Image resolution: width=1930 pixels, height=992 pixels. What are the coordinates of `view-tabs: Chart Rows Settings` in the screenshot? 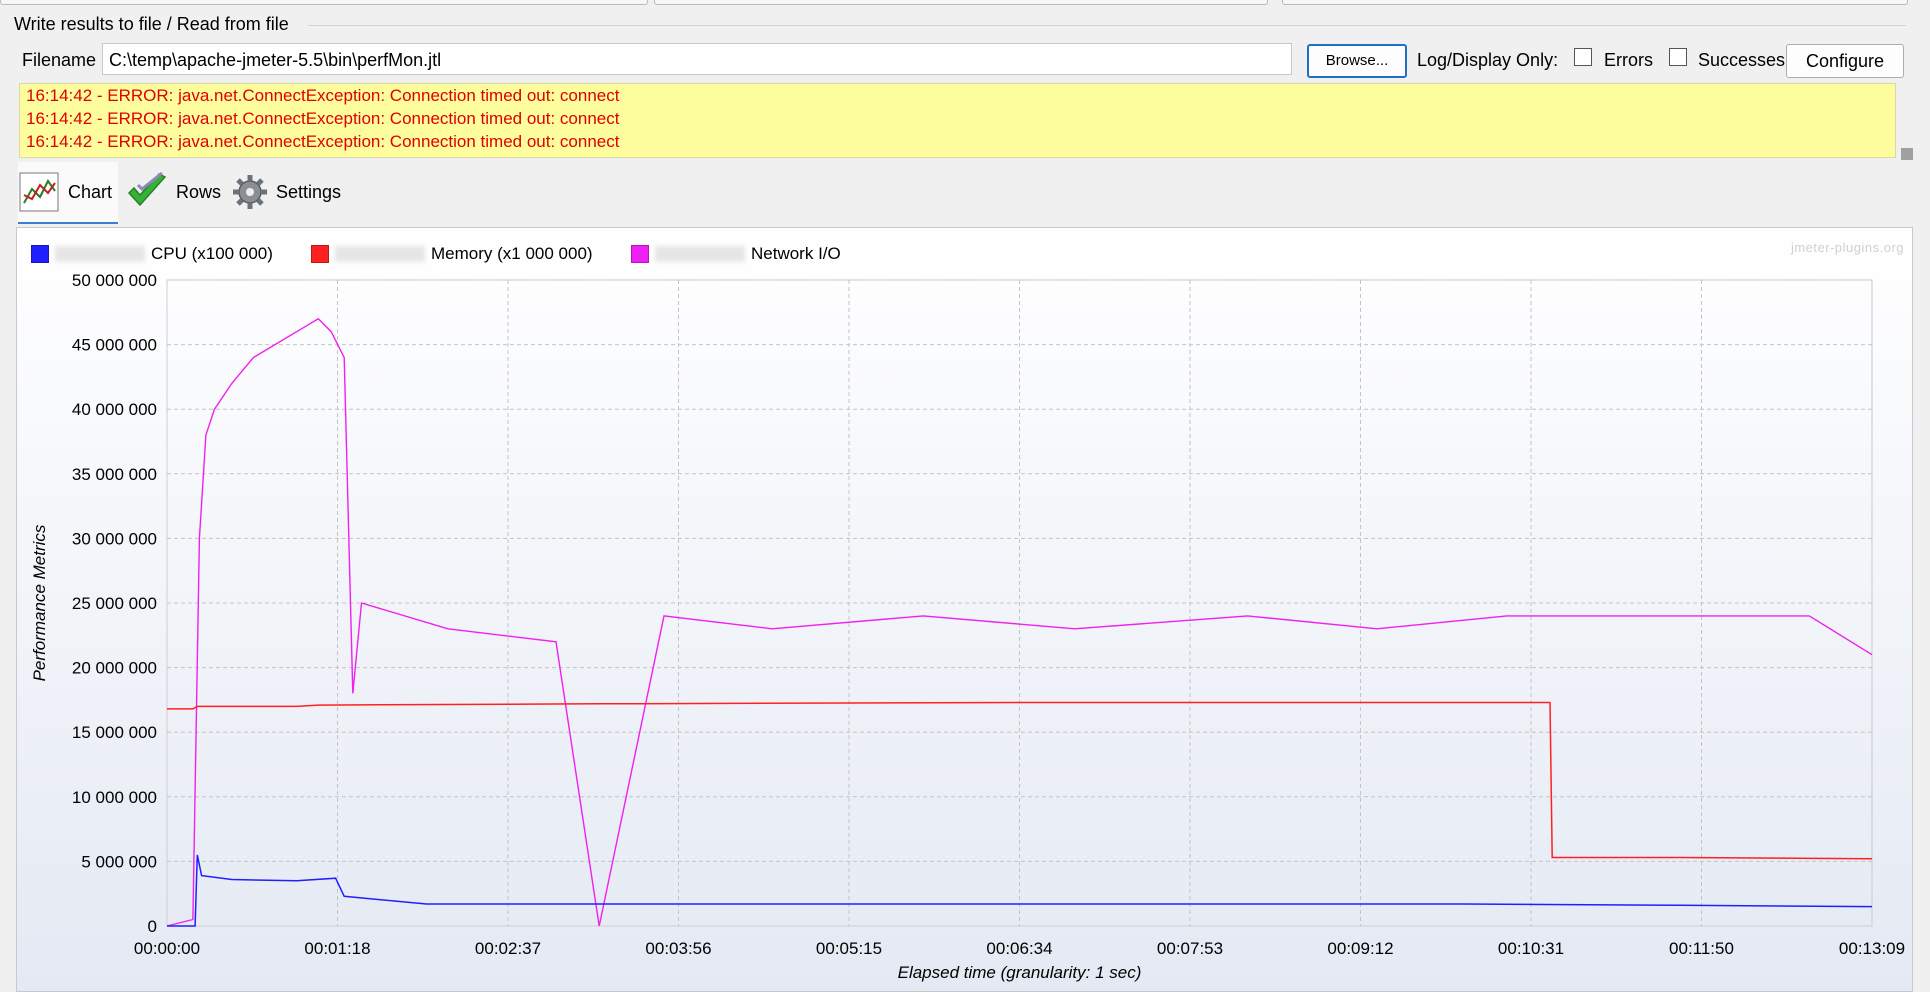 It's located at (183, 193).